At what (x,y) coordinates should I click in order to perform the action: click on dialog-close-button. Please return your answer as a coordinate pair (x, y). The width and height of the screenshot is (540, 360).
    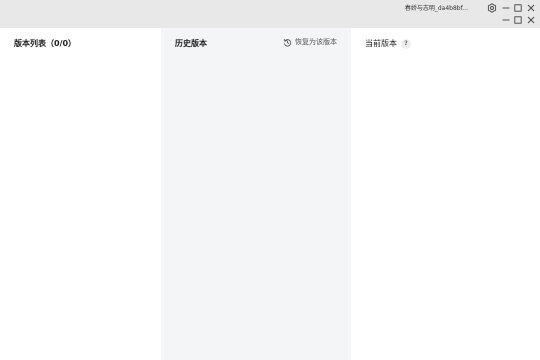
    Looking at the image, I should click on (531, 20).